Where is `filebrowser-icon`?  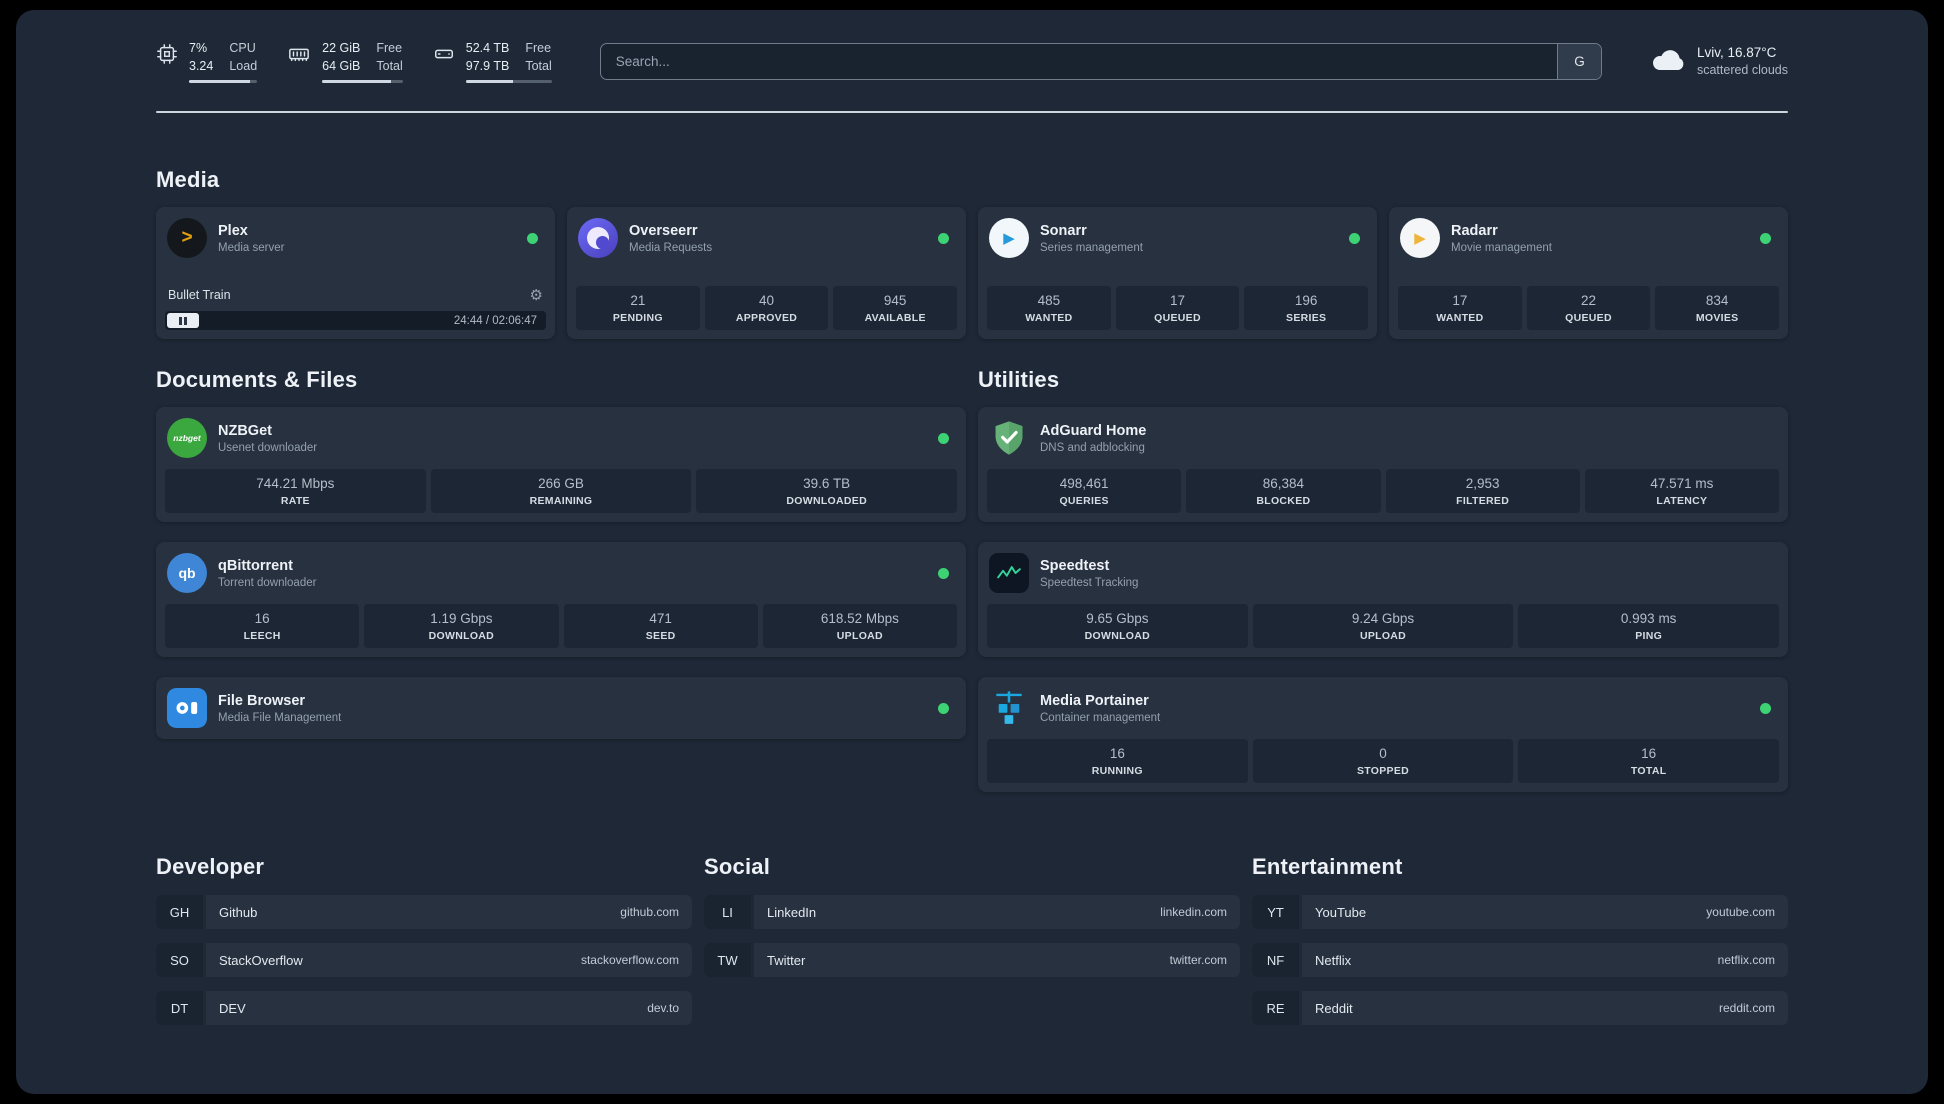 filebrowser-icon is located at coordinates (187, 708).